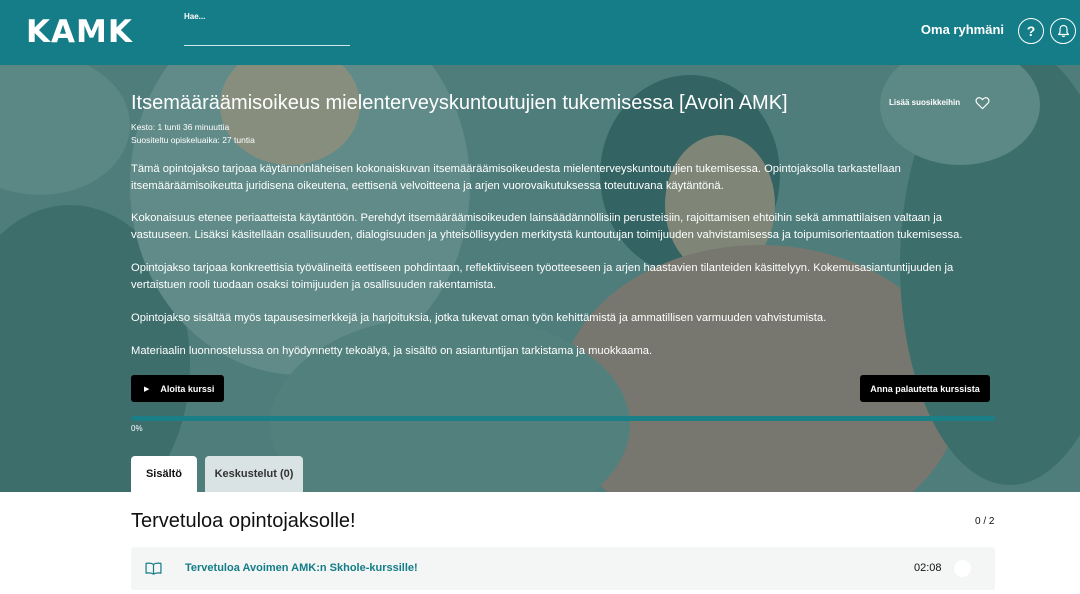  Describe the element at coordinates (147, 389) in the screenshot. I see `play-icon: ▶` at that location.